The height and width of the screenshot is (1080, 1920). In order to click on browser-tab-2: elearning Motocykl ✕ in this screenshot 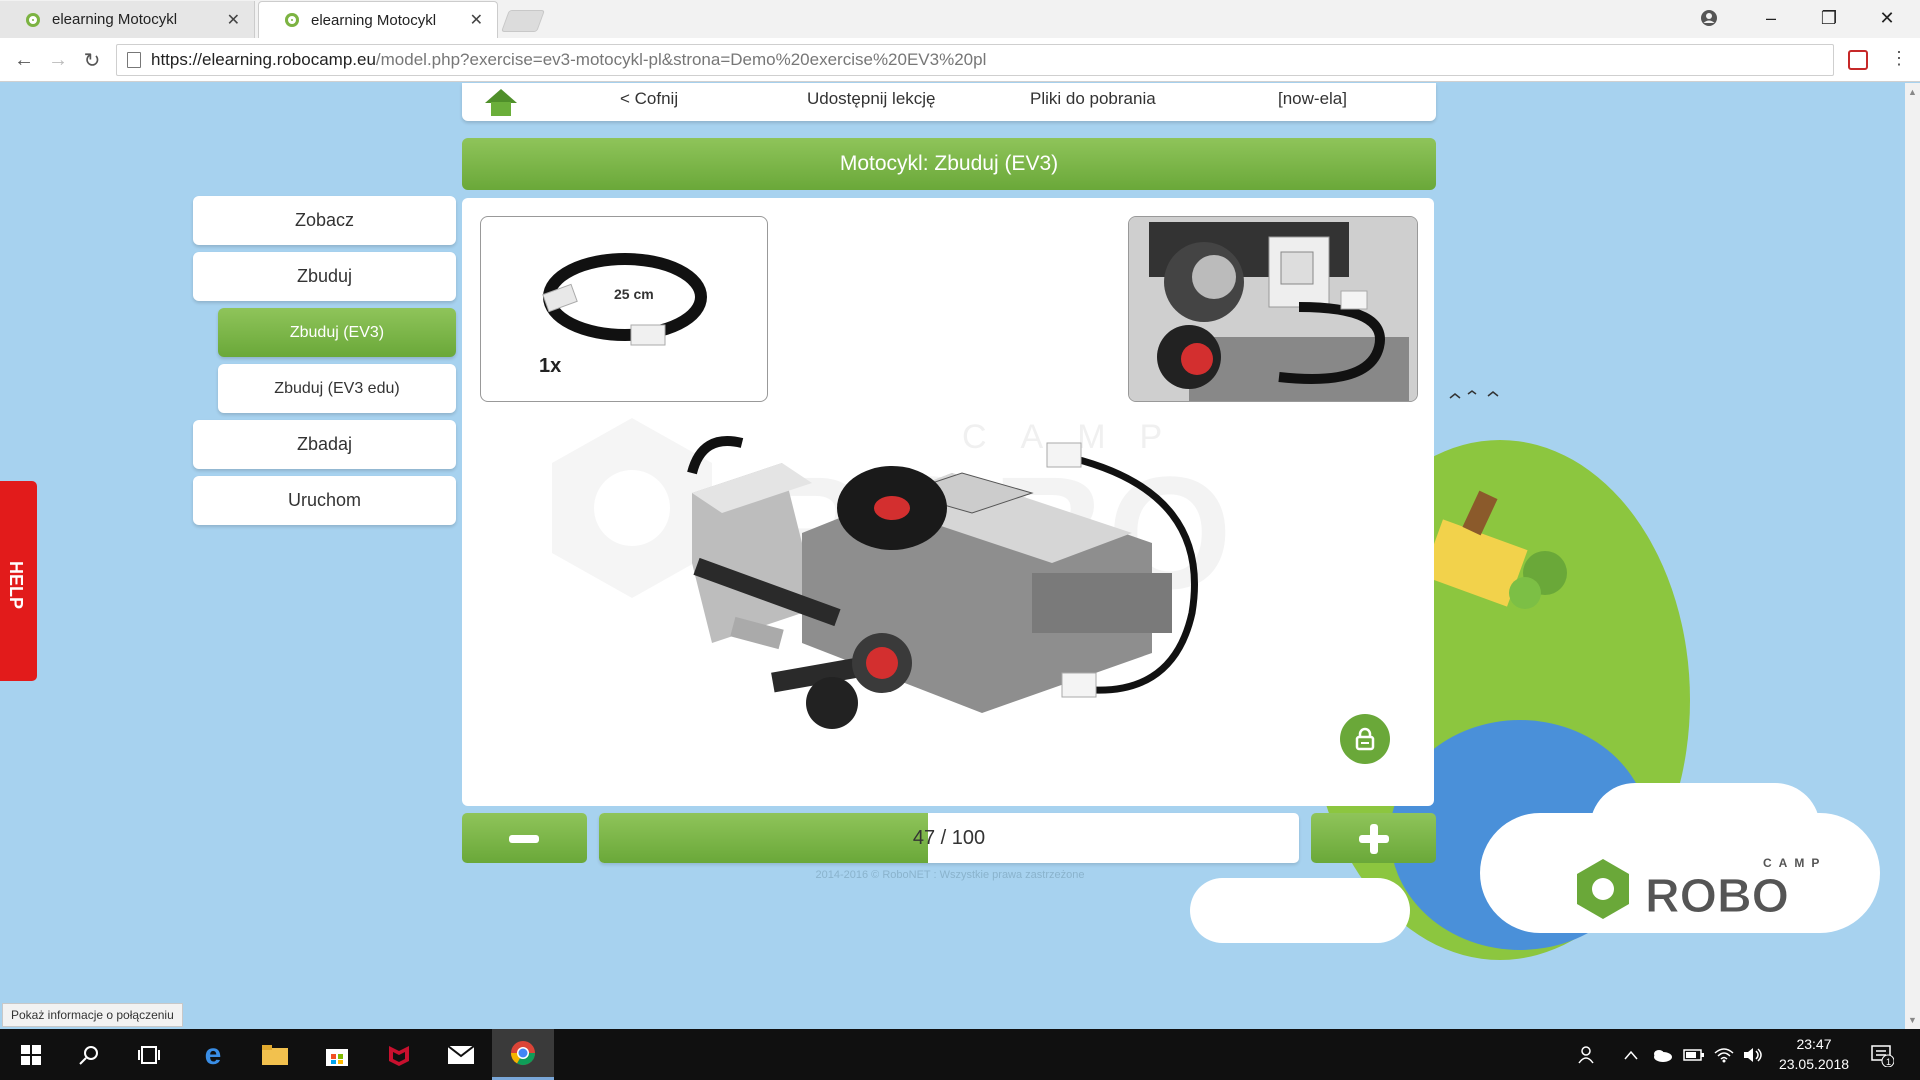, I will do `click(378, 19)`.